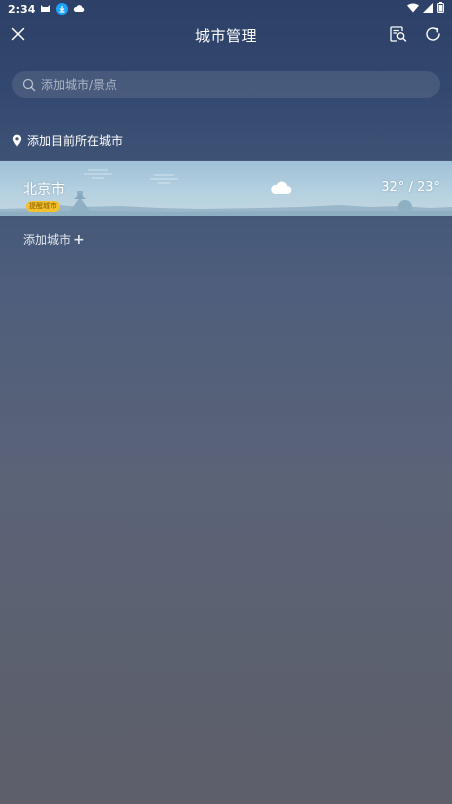 This screenshot has height=804, width=452. Describe the element at coordinates (440, 9) in the screenshot. I see `battery-icon` at that location.